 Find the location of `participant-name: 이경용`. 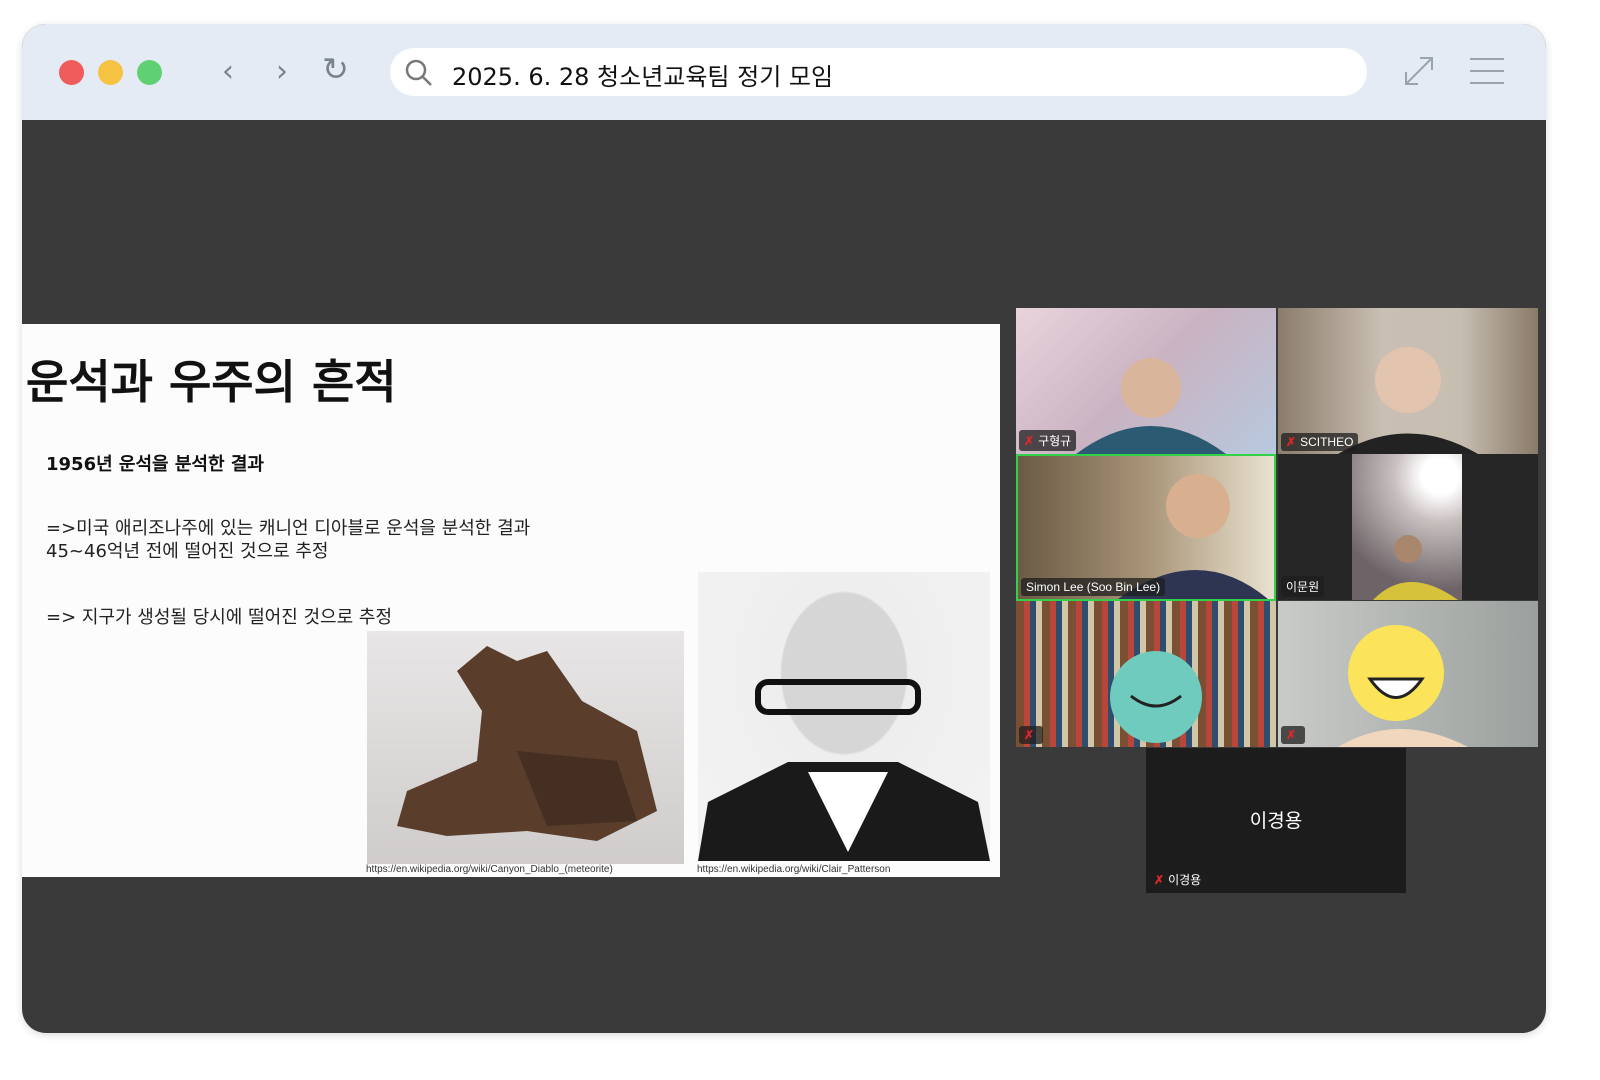

participant-name: 이경용 is located at coordinates (1185, 880).